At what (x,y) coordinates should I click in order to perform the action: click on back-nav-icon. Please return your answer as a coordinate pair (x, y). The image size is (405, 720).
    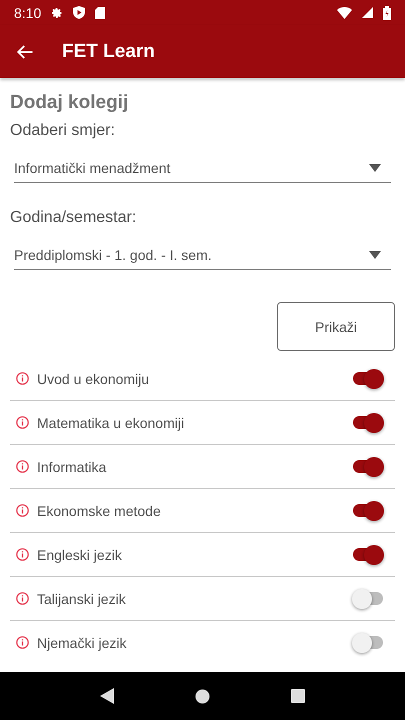
    Looking at the image, I should click on (107, 696).